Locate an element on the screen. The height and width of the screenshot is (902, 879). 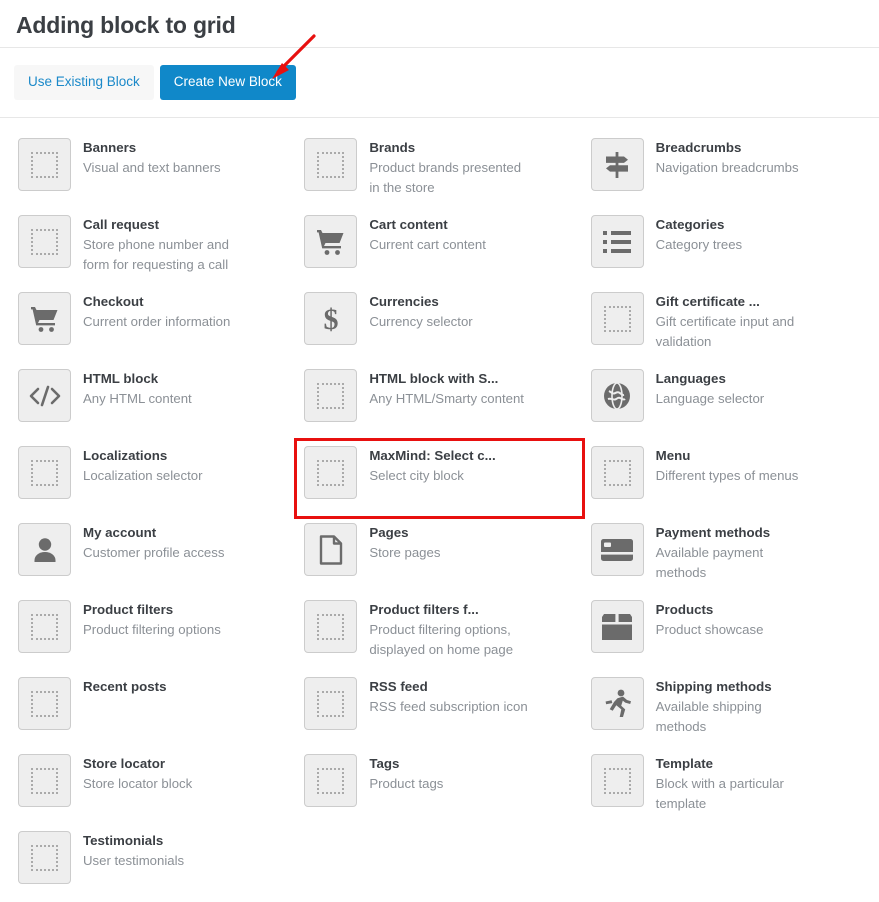
block-description: RSS feed subscription icon is located at coordinates (448, 706).